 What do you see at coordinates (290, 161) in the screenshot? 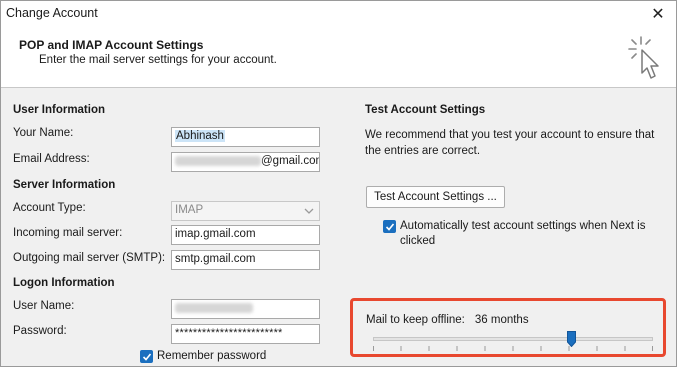
I see `email-domain-text: @gmail.com` at bounding box center [290, 161].